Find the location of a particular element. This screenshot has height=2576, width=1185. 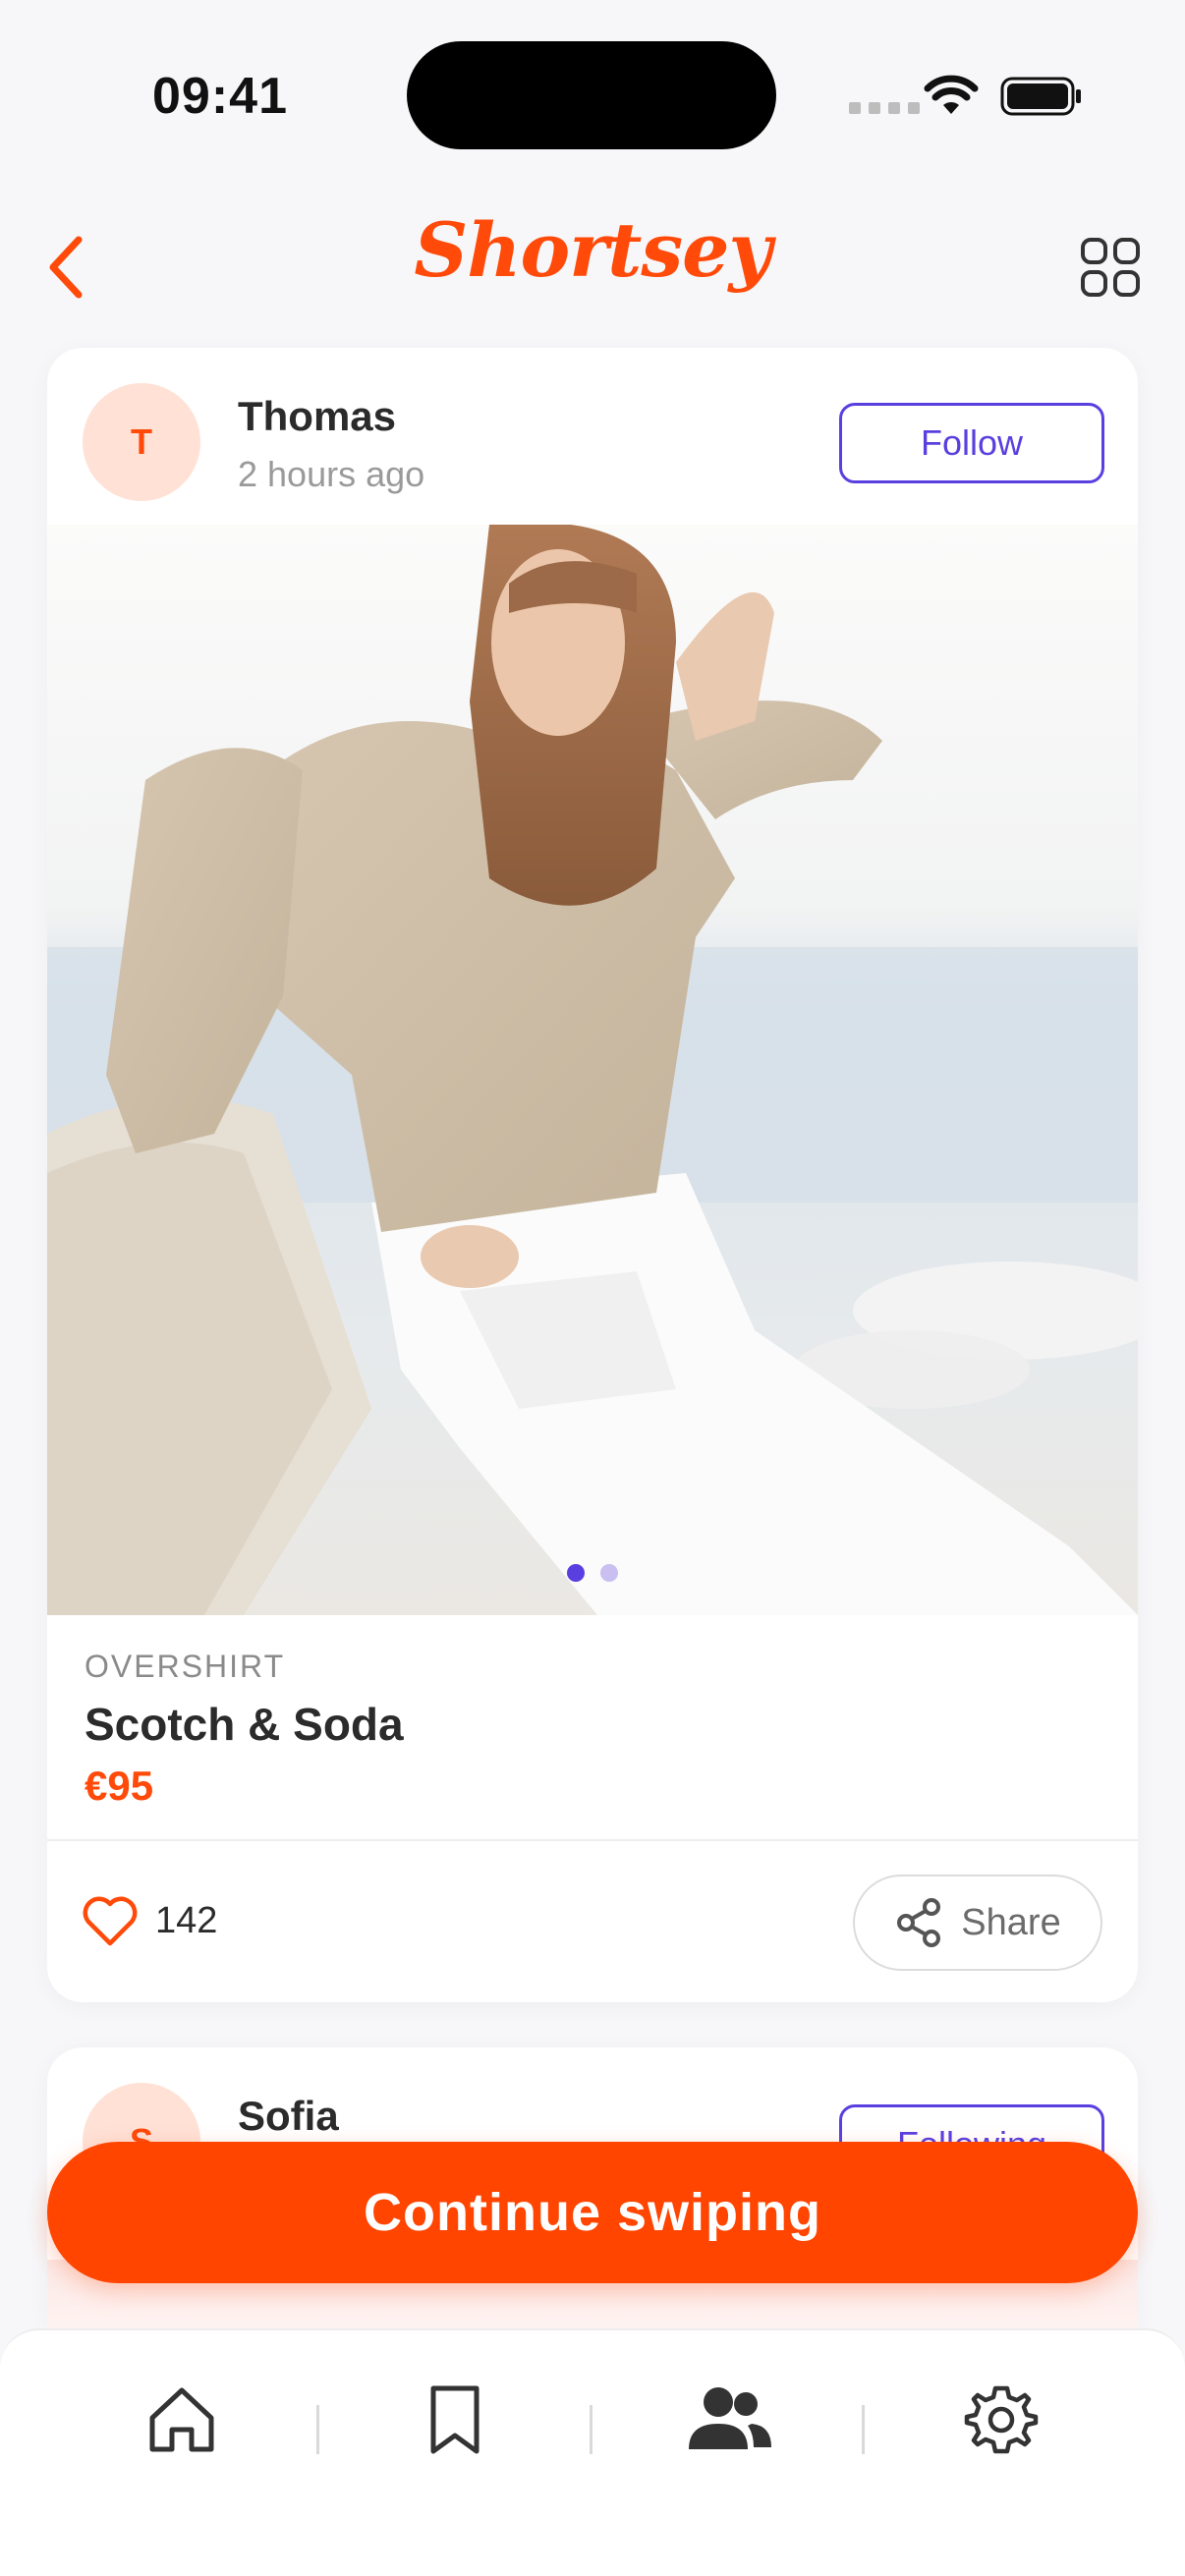

wifi-icon is located at coordinates (952, 94).